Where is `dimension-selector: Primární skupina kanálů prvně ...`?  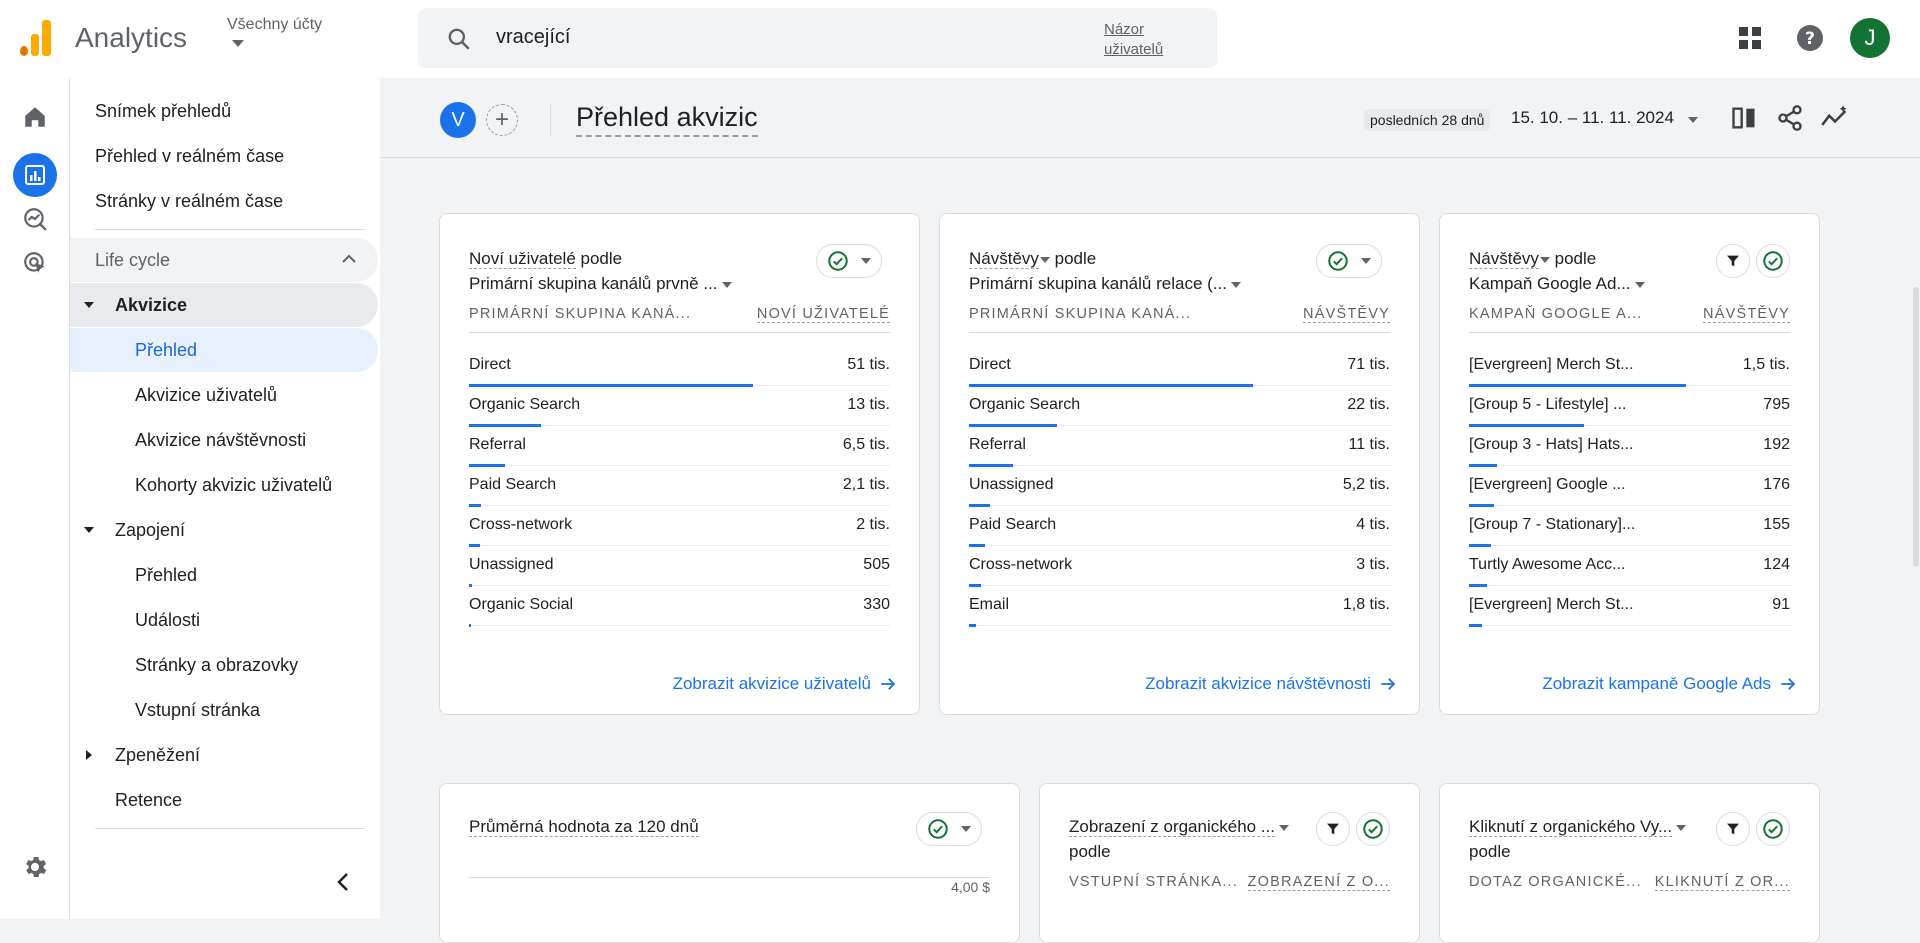 dimension-selector: Primární skupina kanálů prvně ... is located at coordinates (593, 283).